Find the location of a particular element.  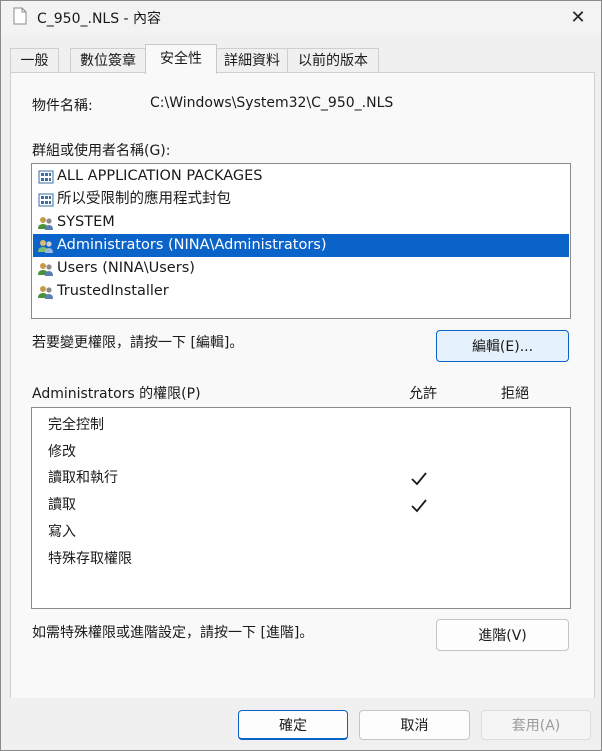

document-icon is located at coordinates (20, 16).